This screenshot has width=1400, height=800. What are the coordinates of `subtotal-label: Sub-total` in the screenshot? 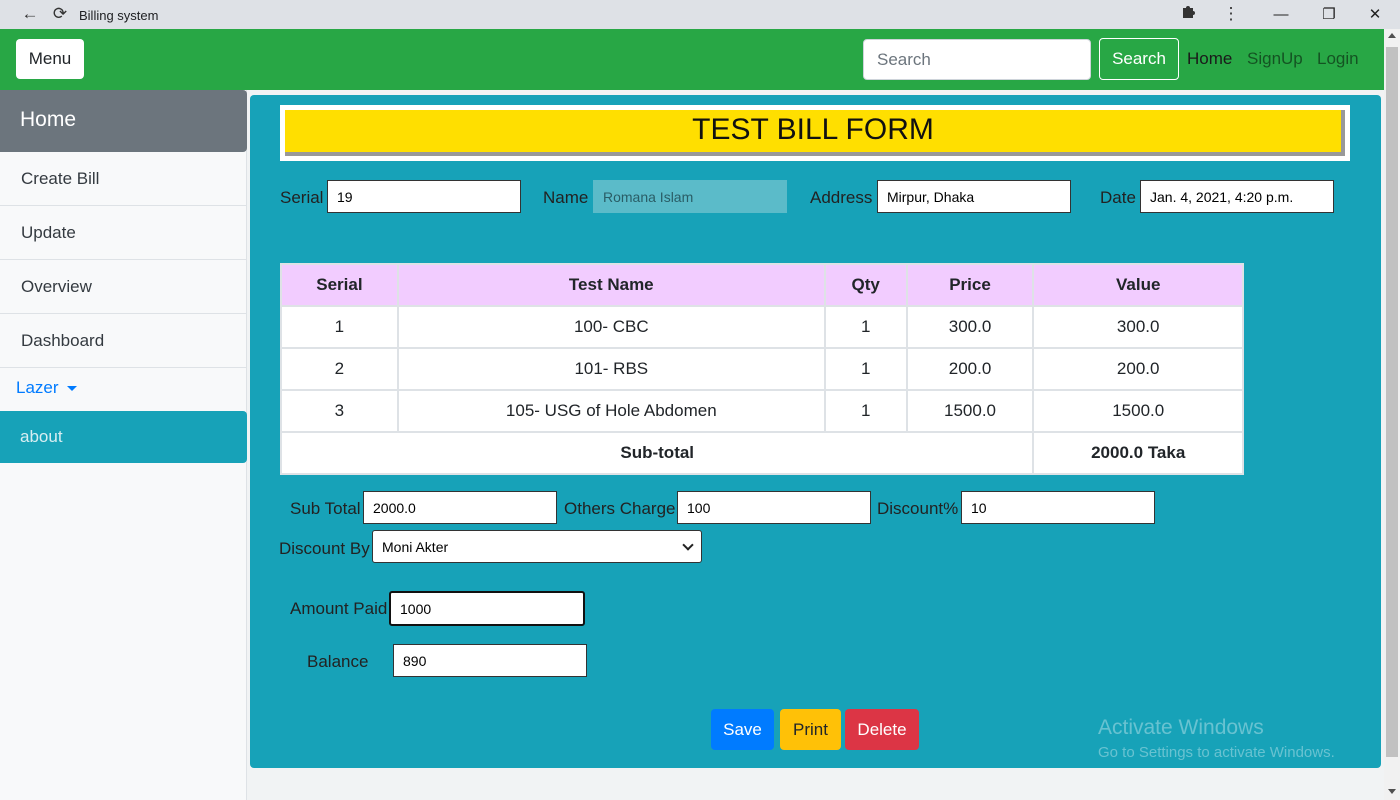 It's located at (657, 453).